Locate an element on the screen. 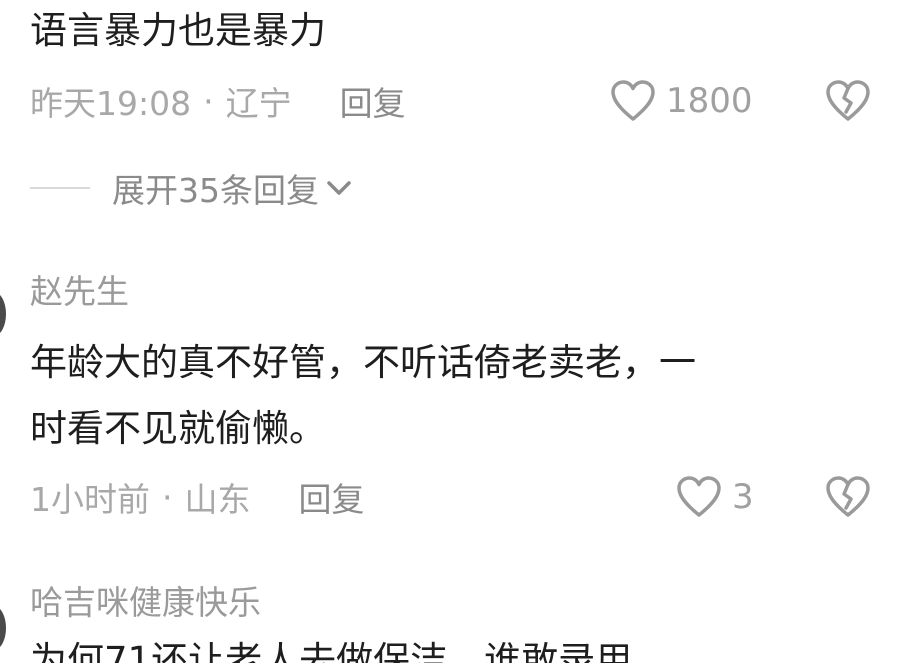 The height and width of the screenshot is (663, 919). comment-text-line: 为何71还让老人去做保洁，谁敢录用 is located at coordinates (331, 651).